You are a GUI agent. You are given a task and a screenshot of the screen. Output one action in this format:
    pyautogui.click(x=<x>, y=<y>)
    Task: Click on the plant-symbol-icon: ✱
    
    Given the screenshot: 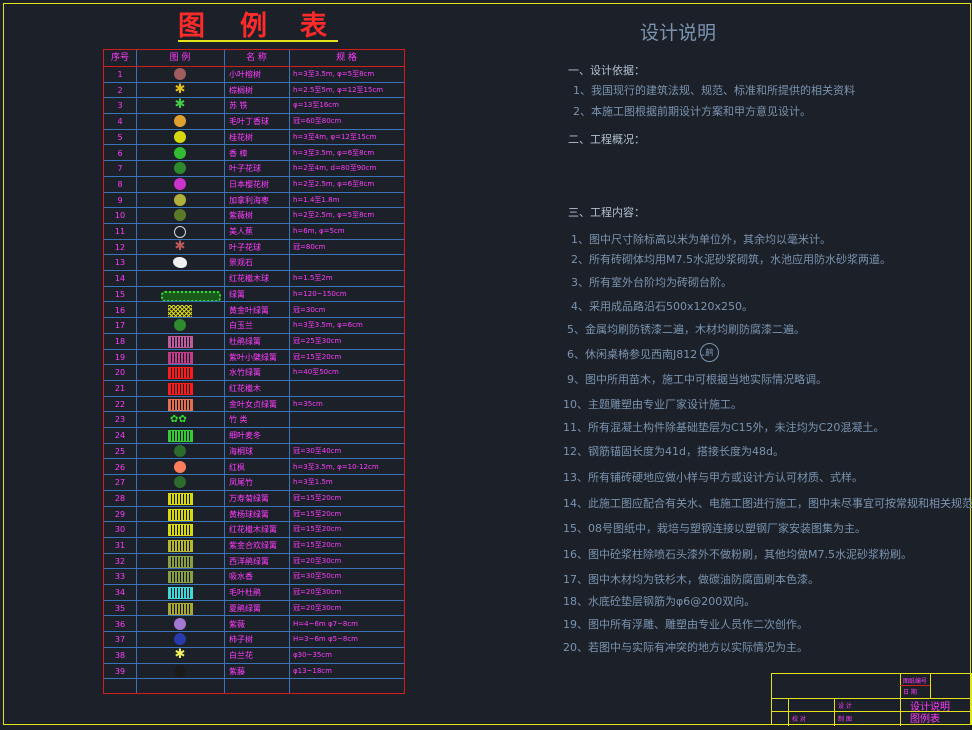 What is the action you would take?
    pyautogui.click(x=180, y=654)
    